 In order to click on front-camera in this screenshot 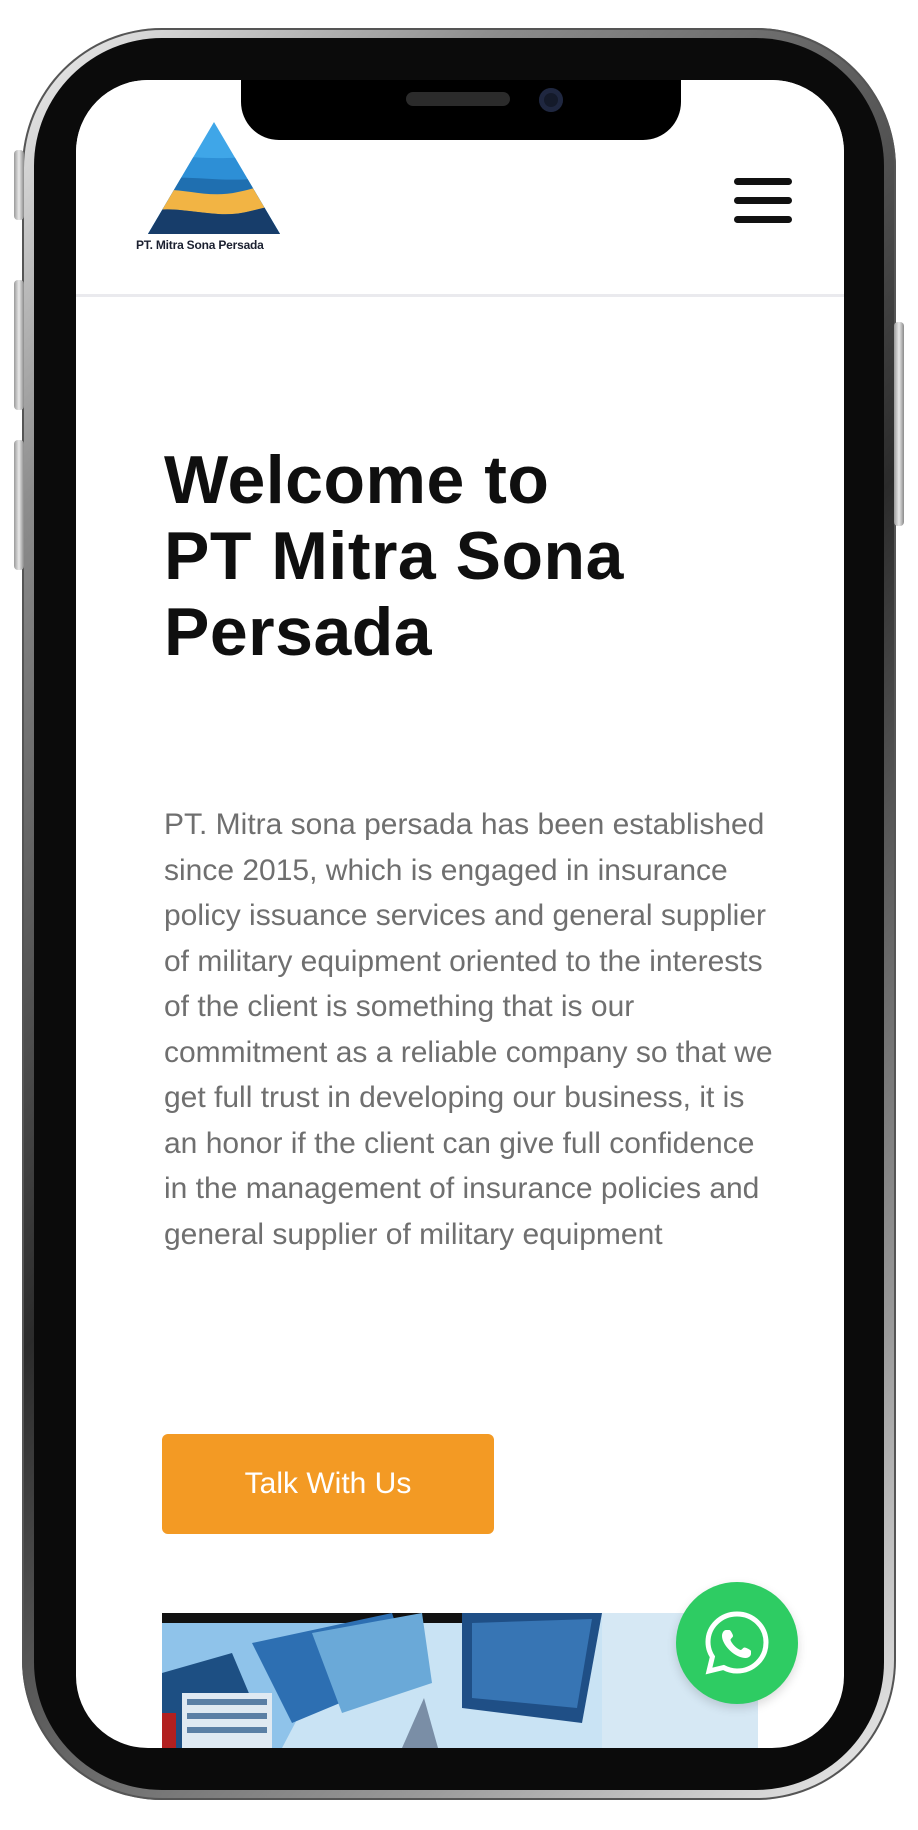, I will do `click(551, 100)`.